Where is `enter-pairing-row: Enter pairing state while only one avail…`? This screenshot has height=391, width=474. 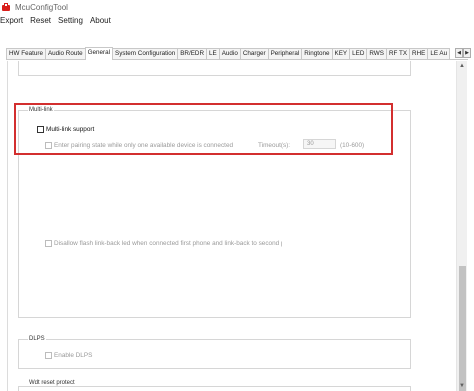 enter-pairing-row: Enter pairing state while only one avail… is located at coordinates (139, 145).